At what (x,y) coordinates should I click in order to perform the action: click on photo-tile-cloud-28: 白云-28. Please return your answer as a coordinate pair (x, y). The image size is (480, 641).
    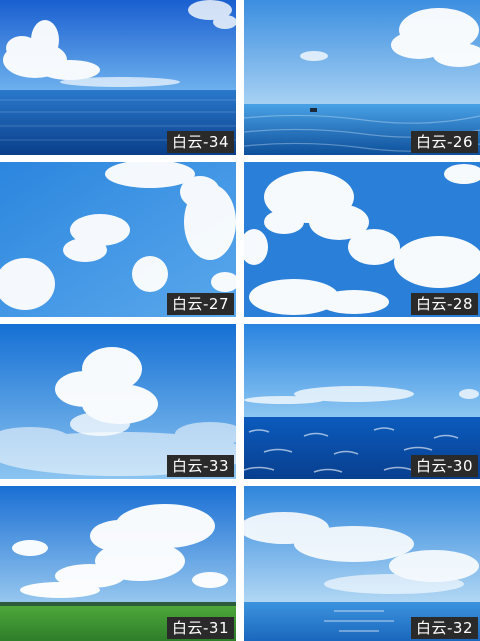
    Looking at the image, I should click on (362, 239).